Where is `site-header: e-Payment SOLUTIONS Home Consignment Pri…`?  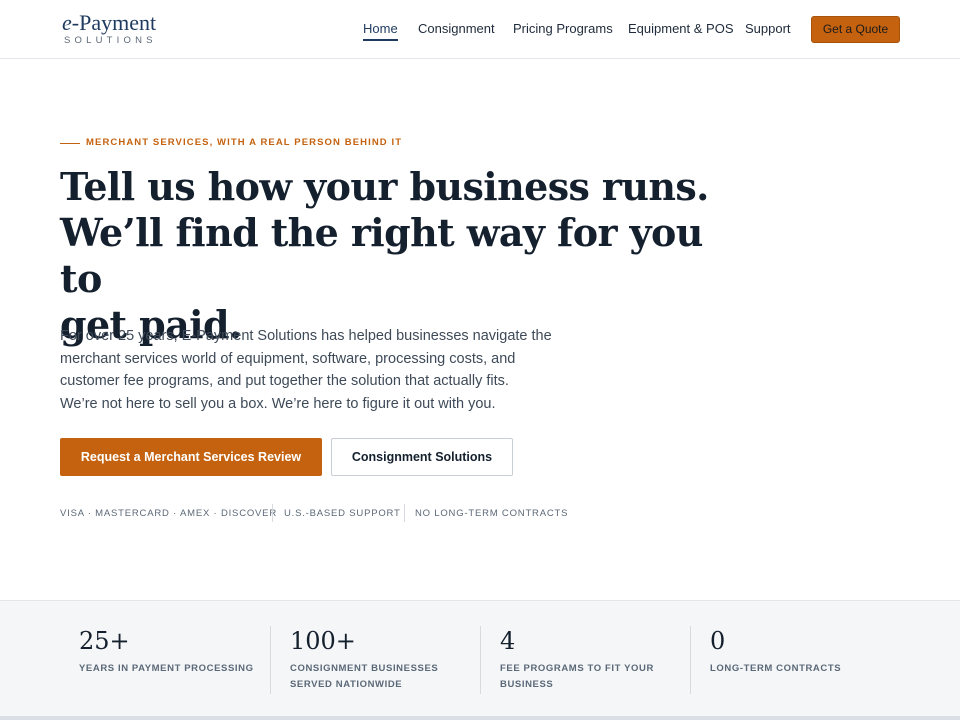 site-header: e-Payment SOLUTIONS Home Consignment Pri… is located at coordinates (480, 29).